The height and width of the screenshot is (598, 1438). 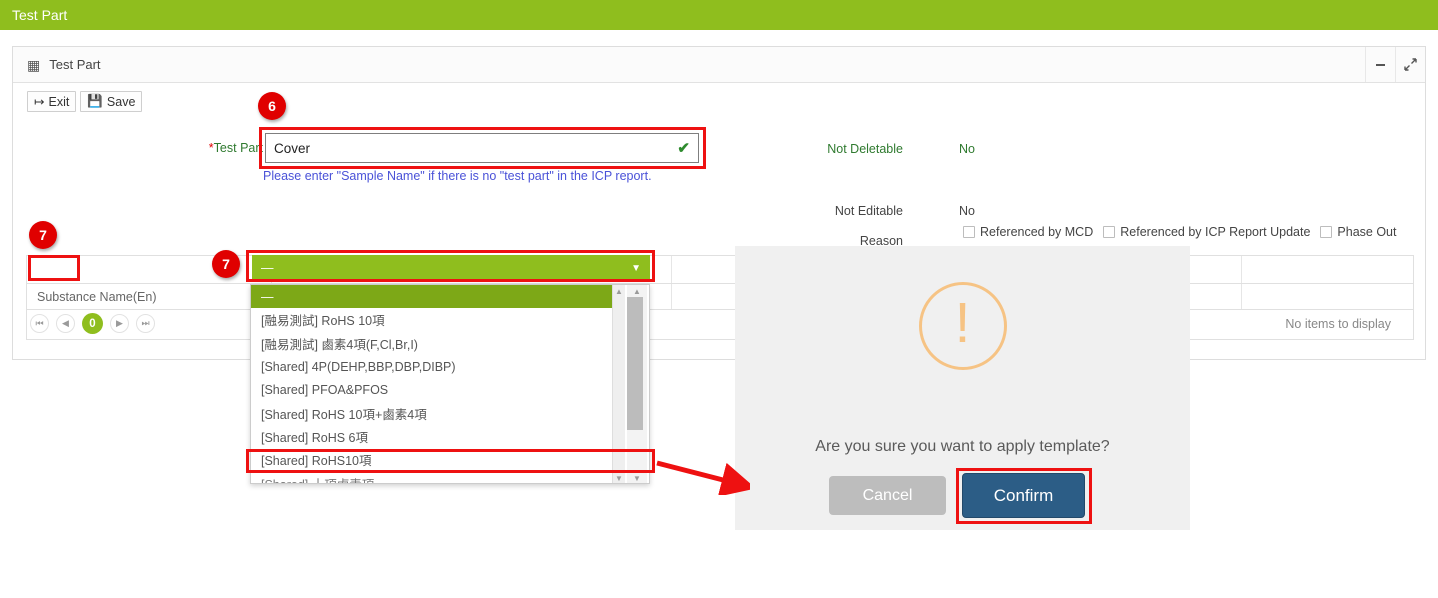 I want to click on panel-toolbar: ↦ Exit 💾 Save, so click(x=86, y=101).